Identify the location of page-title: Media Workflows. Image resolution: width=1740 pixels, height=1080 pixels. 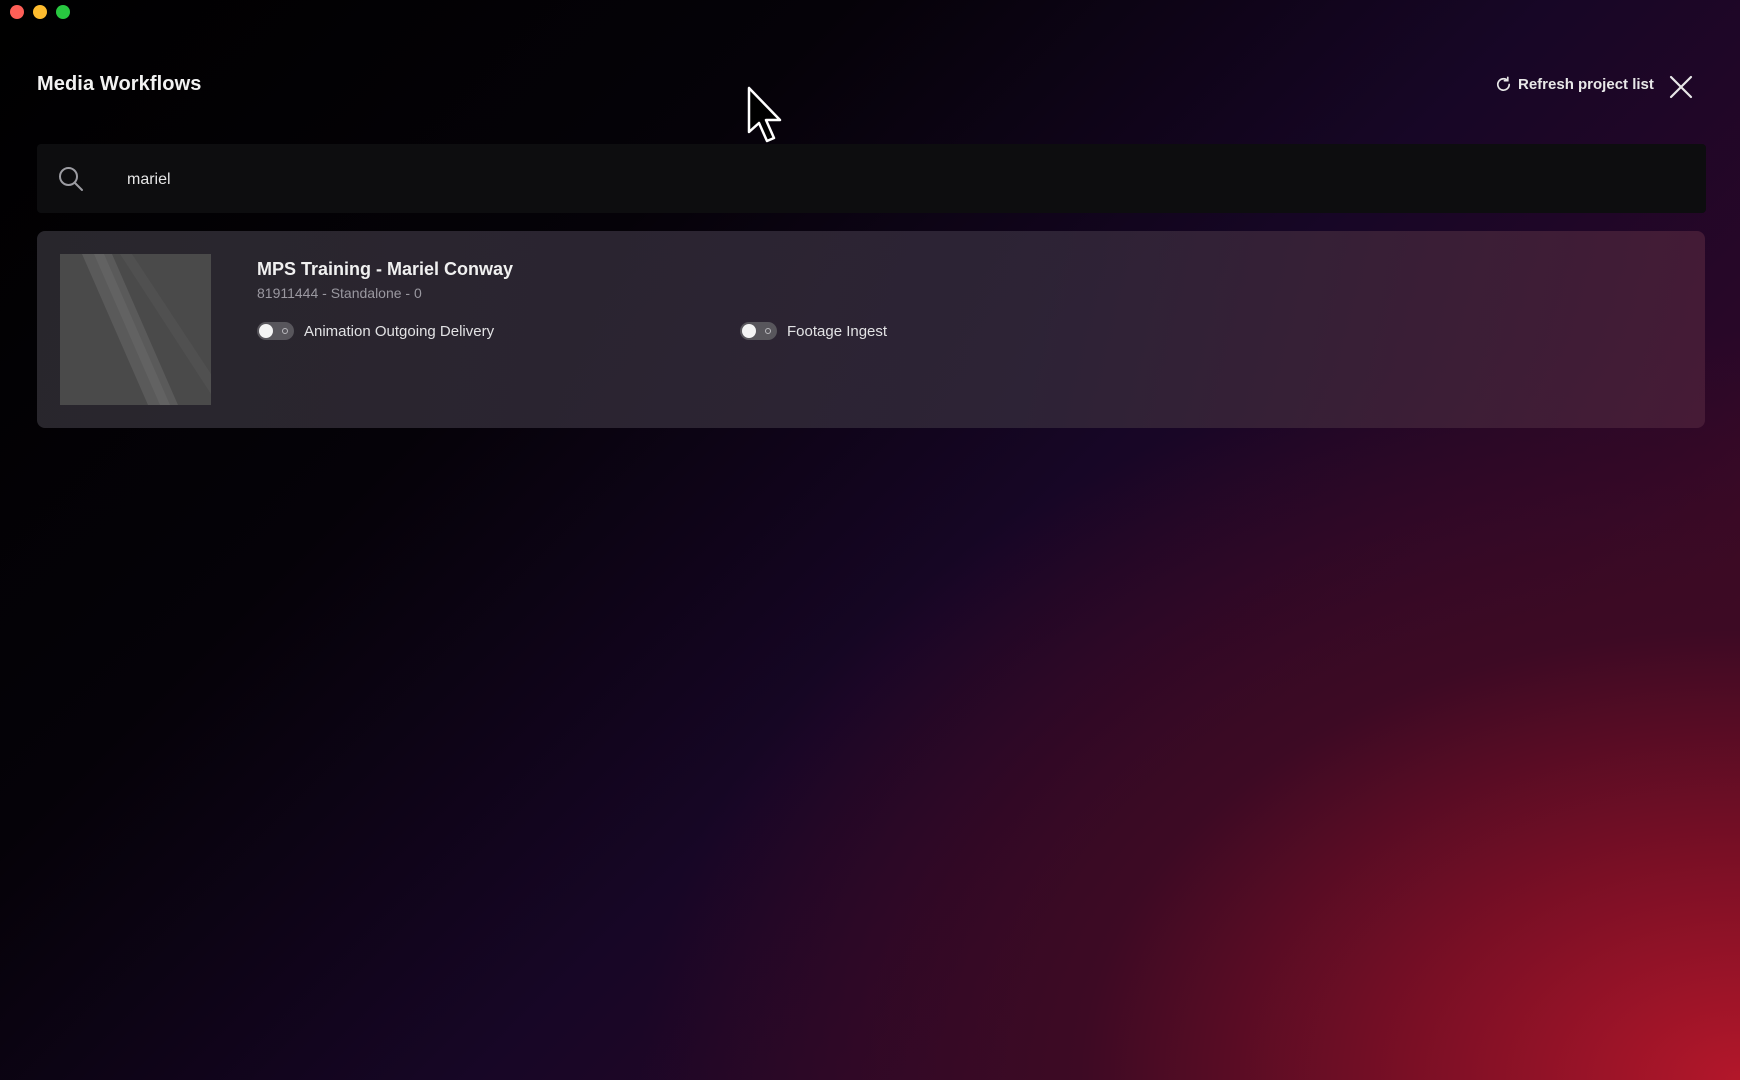
(119, 84).